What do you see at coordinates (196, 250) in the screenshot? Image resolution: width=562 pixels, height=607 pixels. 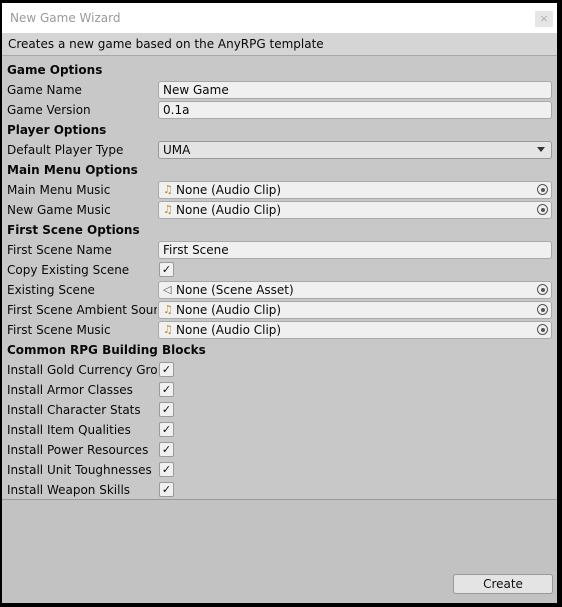 I see `first-scene-name-value: First Scene` at bounding box center [196, 250].